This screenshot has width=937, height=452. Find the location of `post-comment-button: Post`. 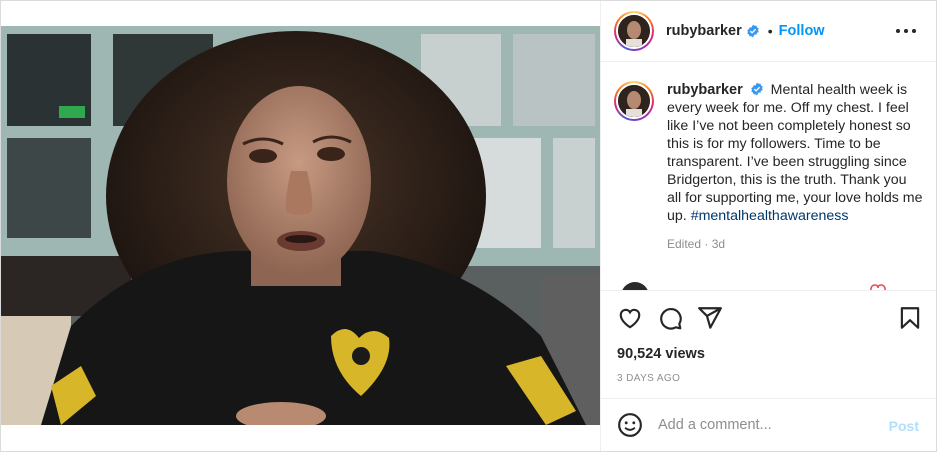

post-comment-button: Post is located at coordinates (904, 426).